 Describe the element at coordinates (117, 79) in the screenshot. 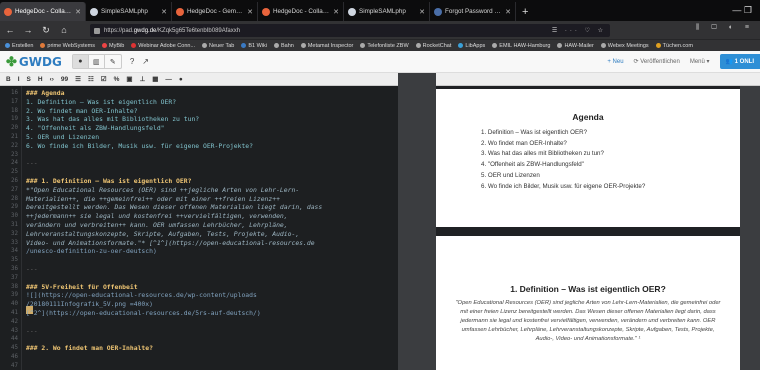

I see `toolbar-button: %` at that location.